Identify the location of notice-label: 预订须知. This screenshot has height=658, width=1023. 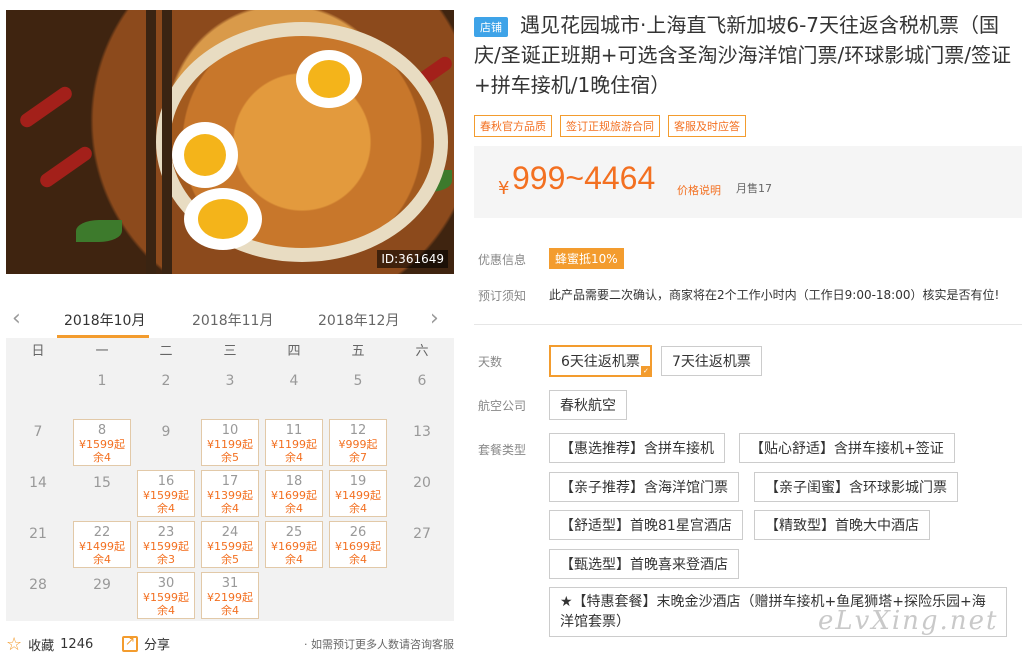
(502, 296).